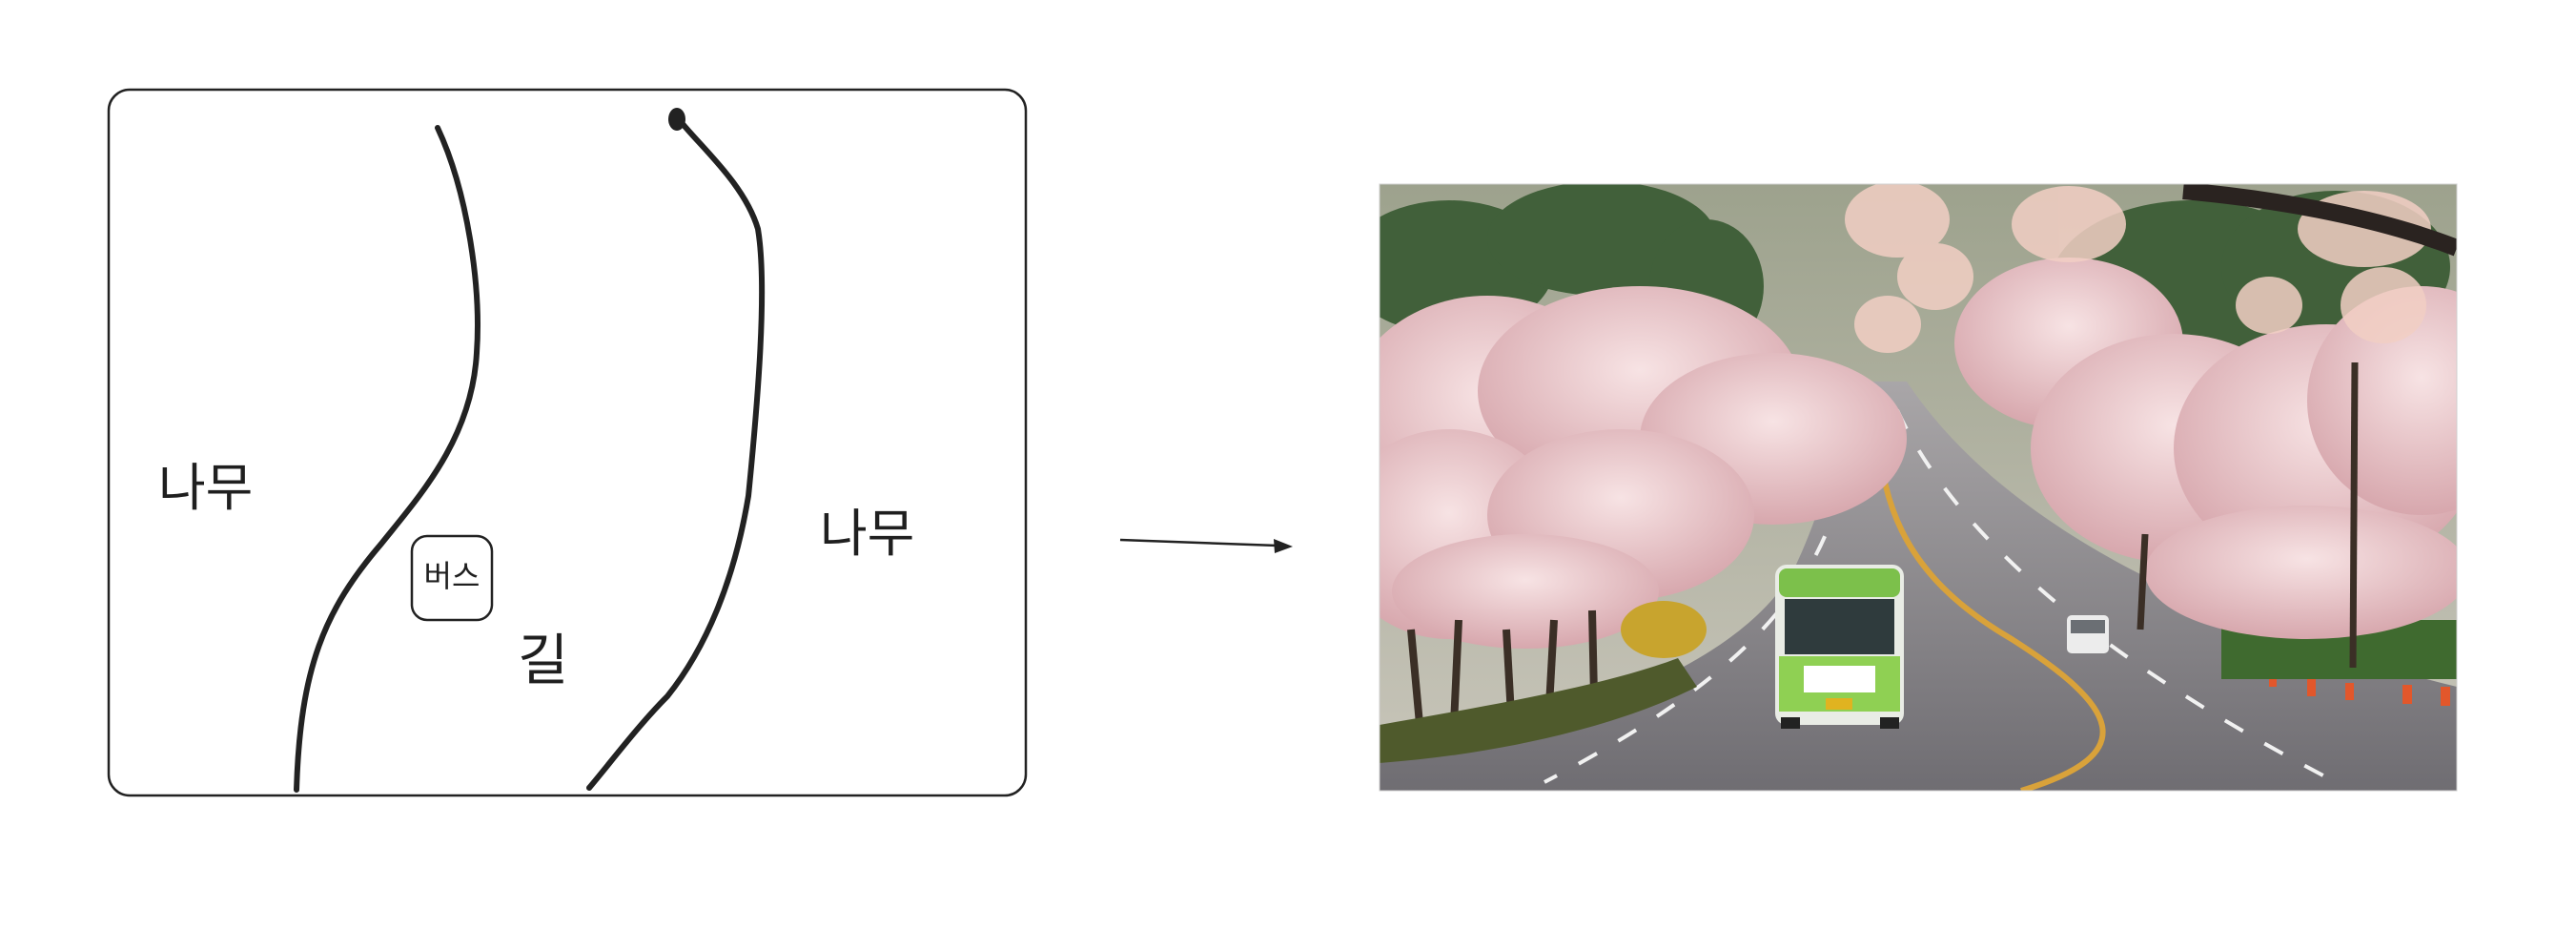  Describe the element at coordinates (676, 119) in the screenshot. I see `road-right-edge-start` at that location.